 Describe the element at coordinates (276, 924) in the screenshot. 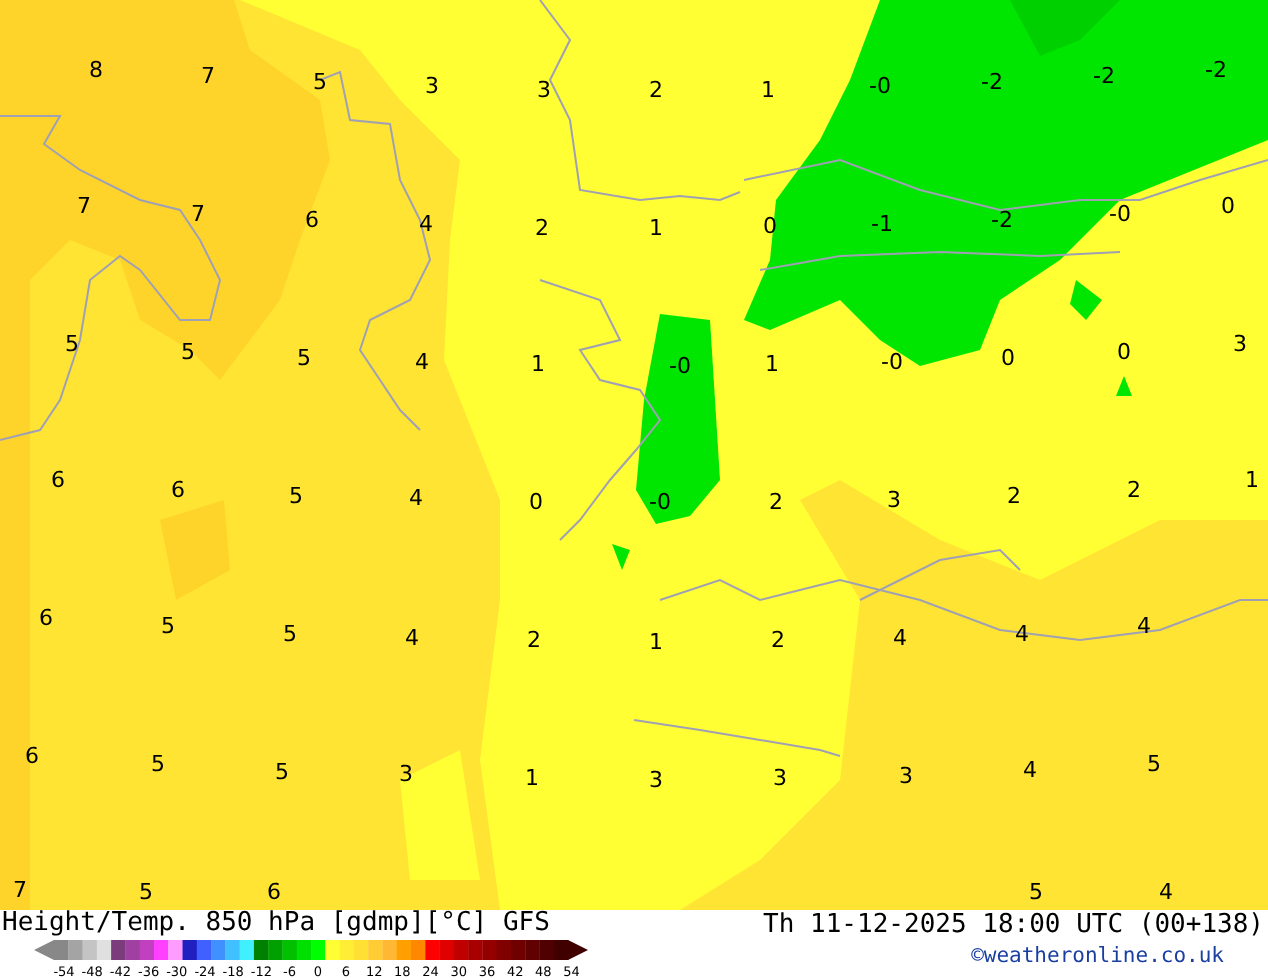

I see `chart-title: Height/Temp. 850 hPa [gdmp][°C] GFS` at that location.